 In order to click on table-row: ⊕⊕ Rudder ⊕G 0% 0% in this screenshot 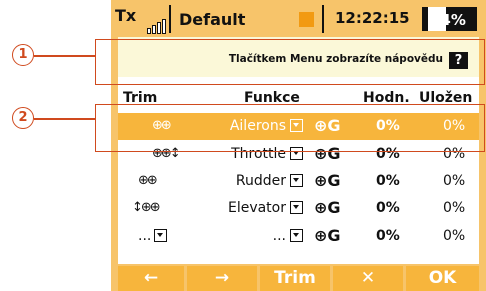, I will do `click(298, 181)`.